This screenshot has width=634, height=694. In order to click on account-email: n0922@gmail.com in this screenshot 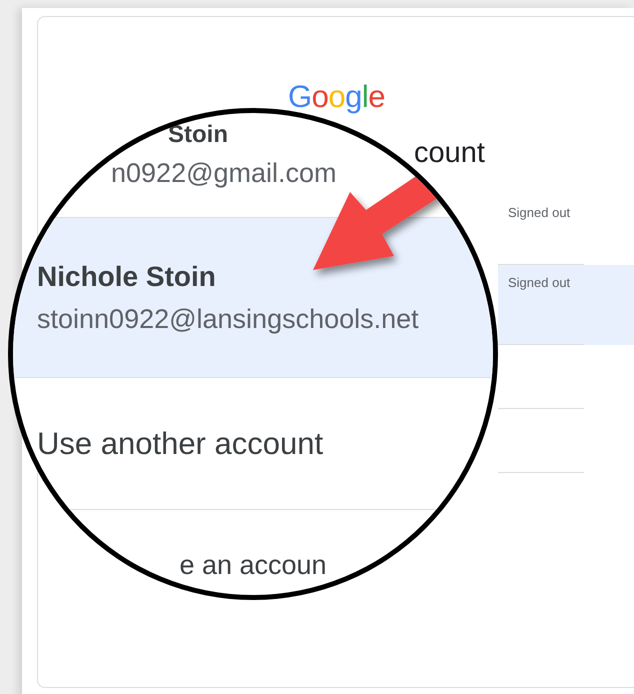, I will do `click(224, 173)`.